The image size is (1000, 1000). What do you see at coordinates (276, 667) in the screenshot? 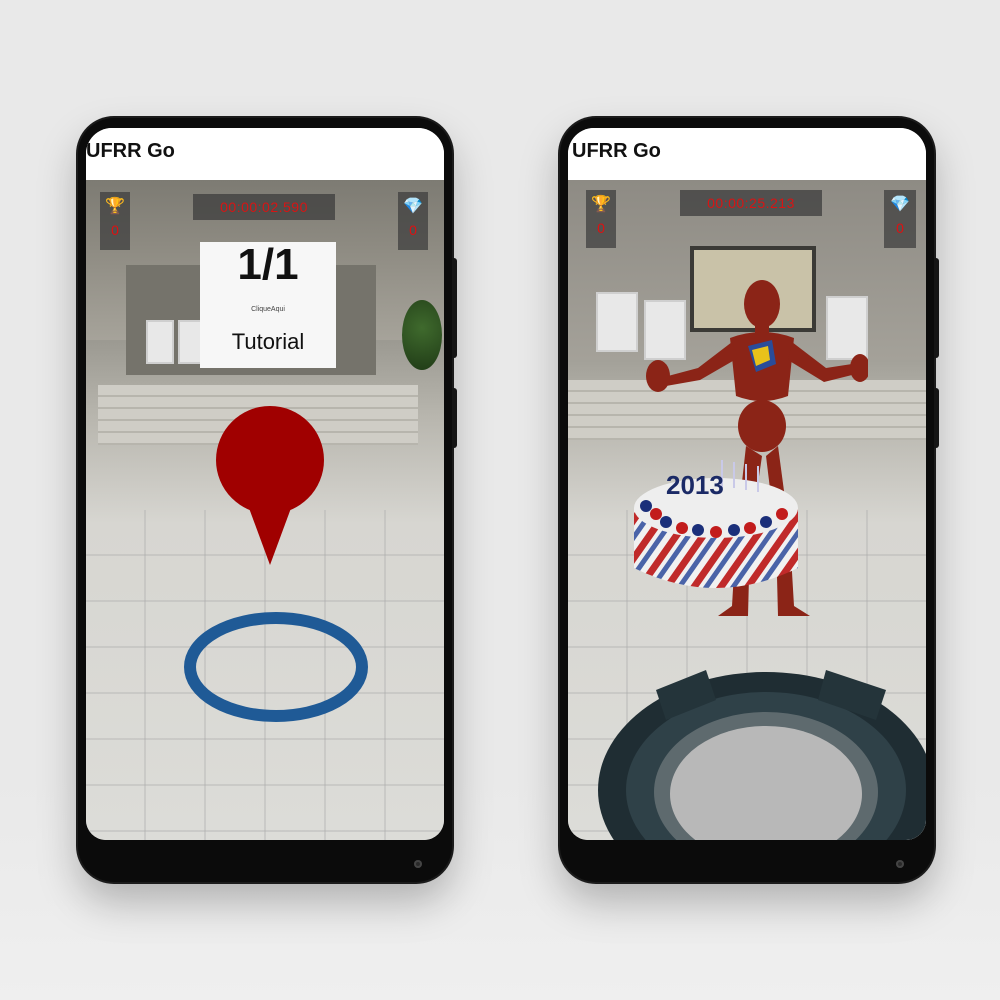
I see `target-ring-icon` at bounding box center [276, 667].